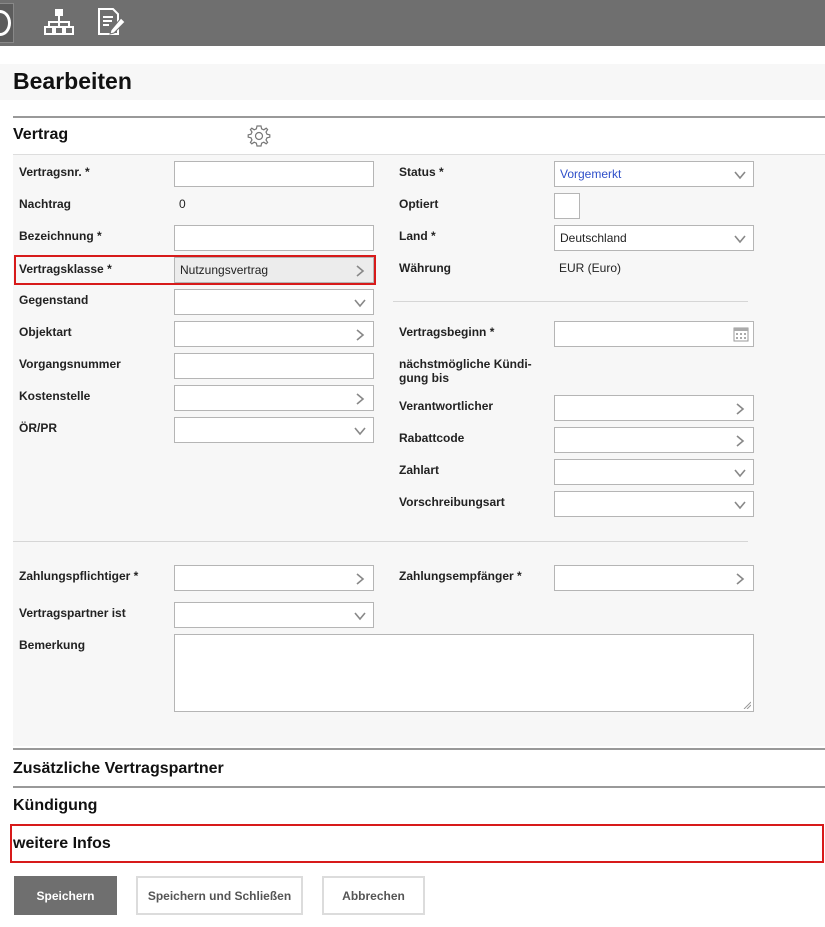 Image resolution: width=825 pixels, height=927 pixels. Describe the element at coordinates (465, 364) in the screenshot. I see `kuendigung-bis-label-line1: nächstmögliche Kündi-` at that location.